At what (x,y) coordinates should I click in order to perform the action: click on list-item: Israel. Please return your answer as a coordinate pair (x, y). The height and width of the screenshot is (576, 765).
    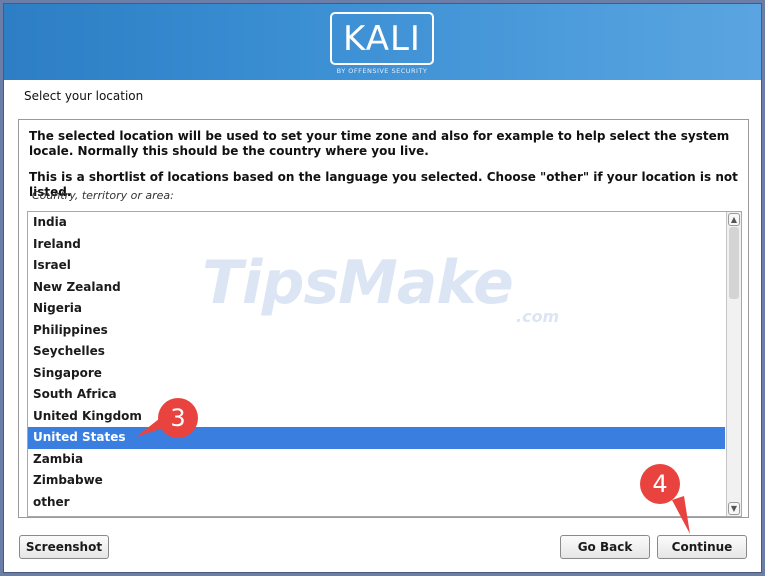
    Looking at the image, I should click on (376, 266).